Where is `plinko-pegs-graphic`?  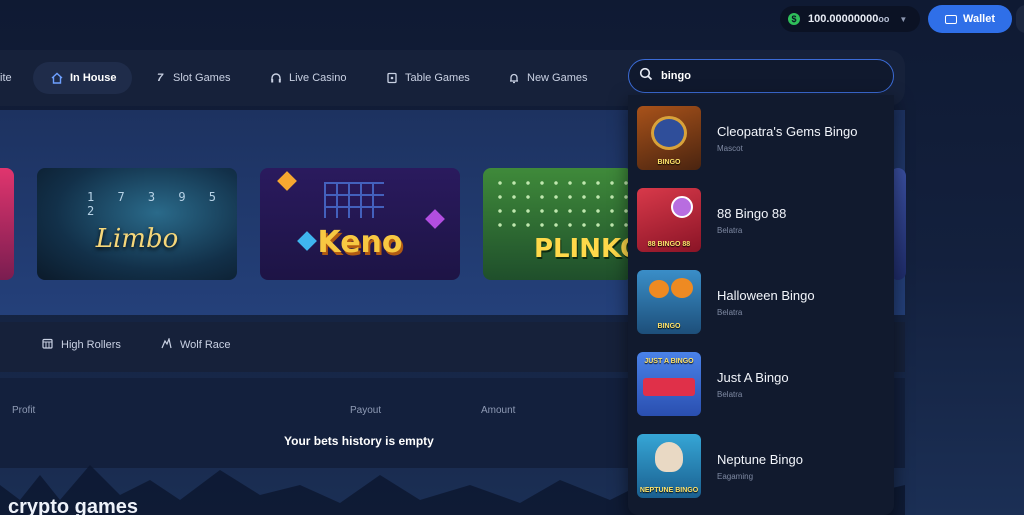
plinko-pegs-graphic is located at coordinates (563, 205).